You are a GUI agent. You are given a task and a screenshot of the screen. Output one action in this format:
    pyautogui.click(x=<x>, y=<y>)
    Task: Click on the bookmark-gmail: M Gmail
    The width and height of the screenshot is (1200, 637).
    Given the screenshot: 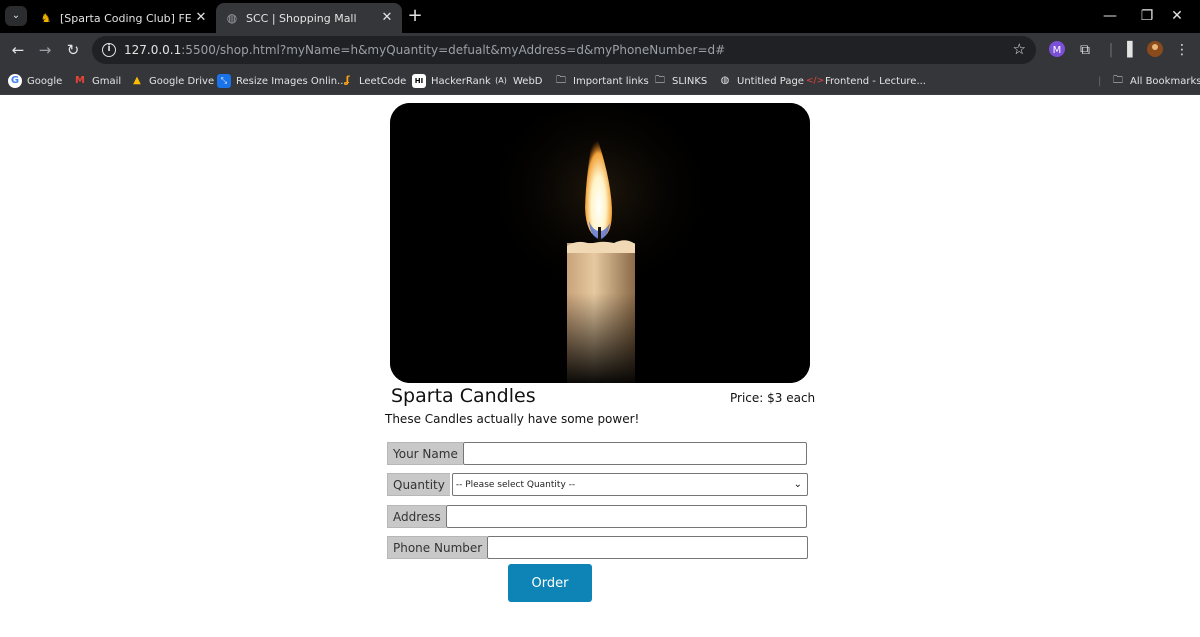 What is the action you would take?
    pyautogui.click(x=97, y=81)
    